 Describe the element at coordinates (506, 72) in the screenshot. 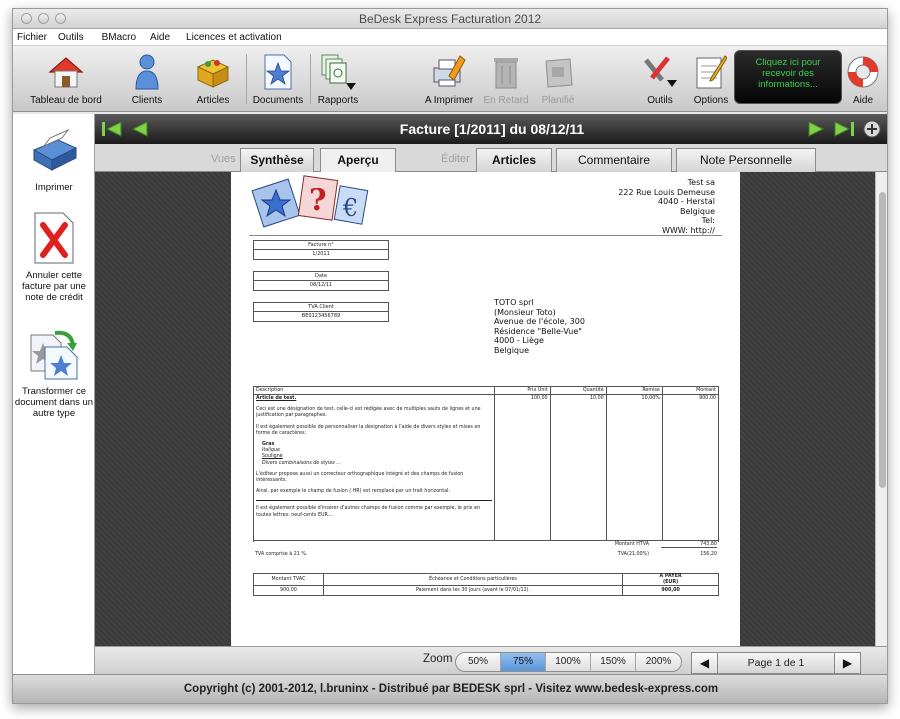

I see `trash-icon` at that location.